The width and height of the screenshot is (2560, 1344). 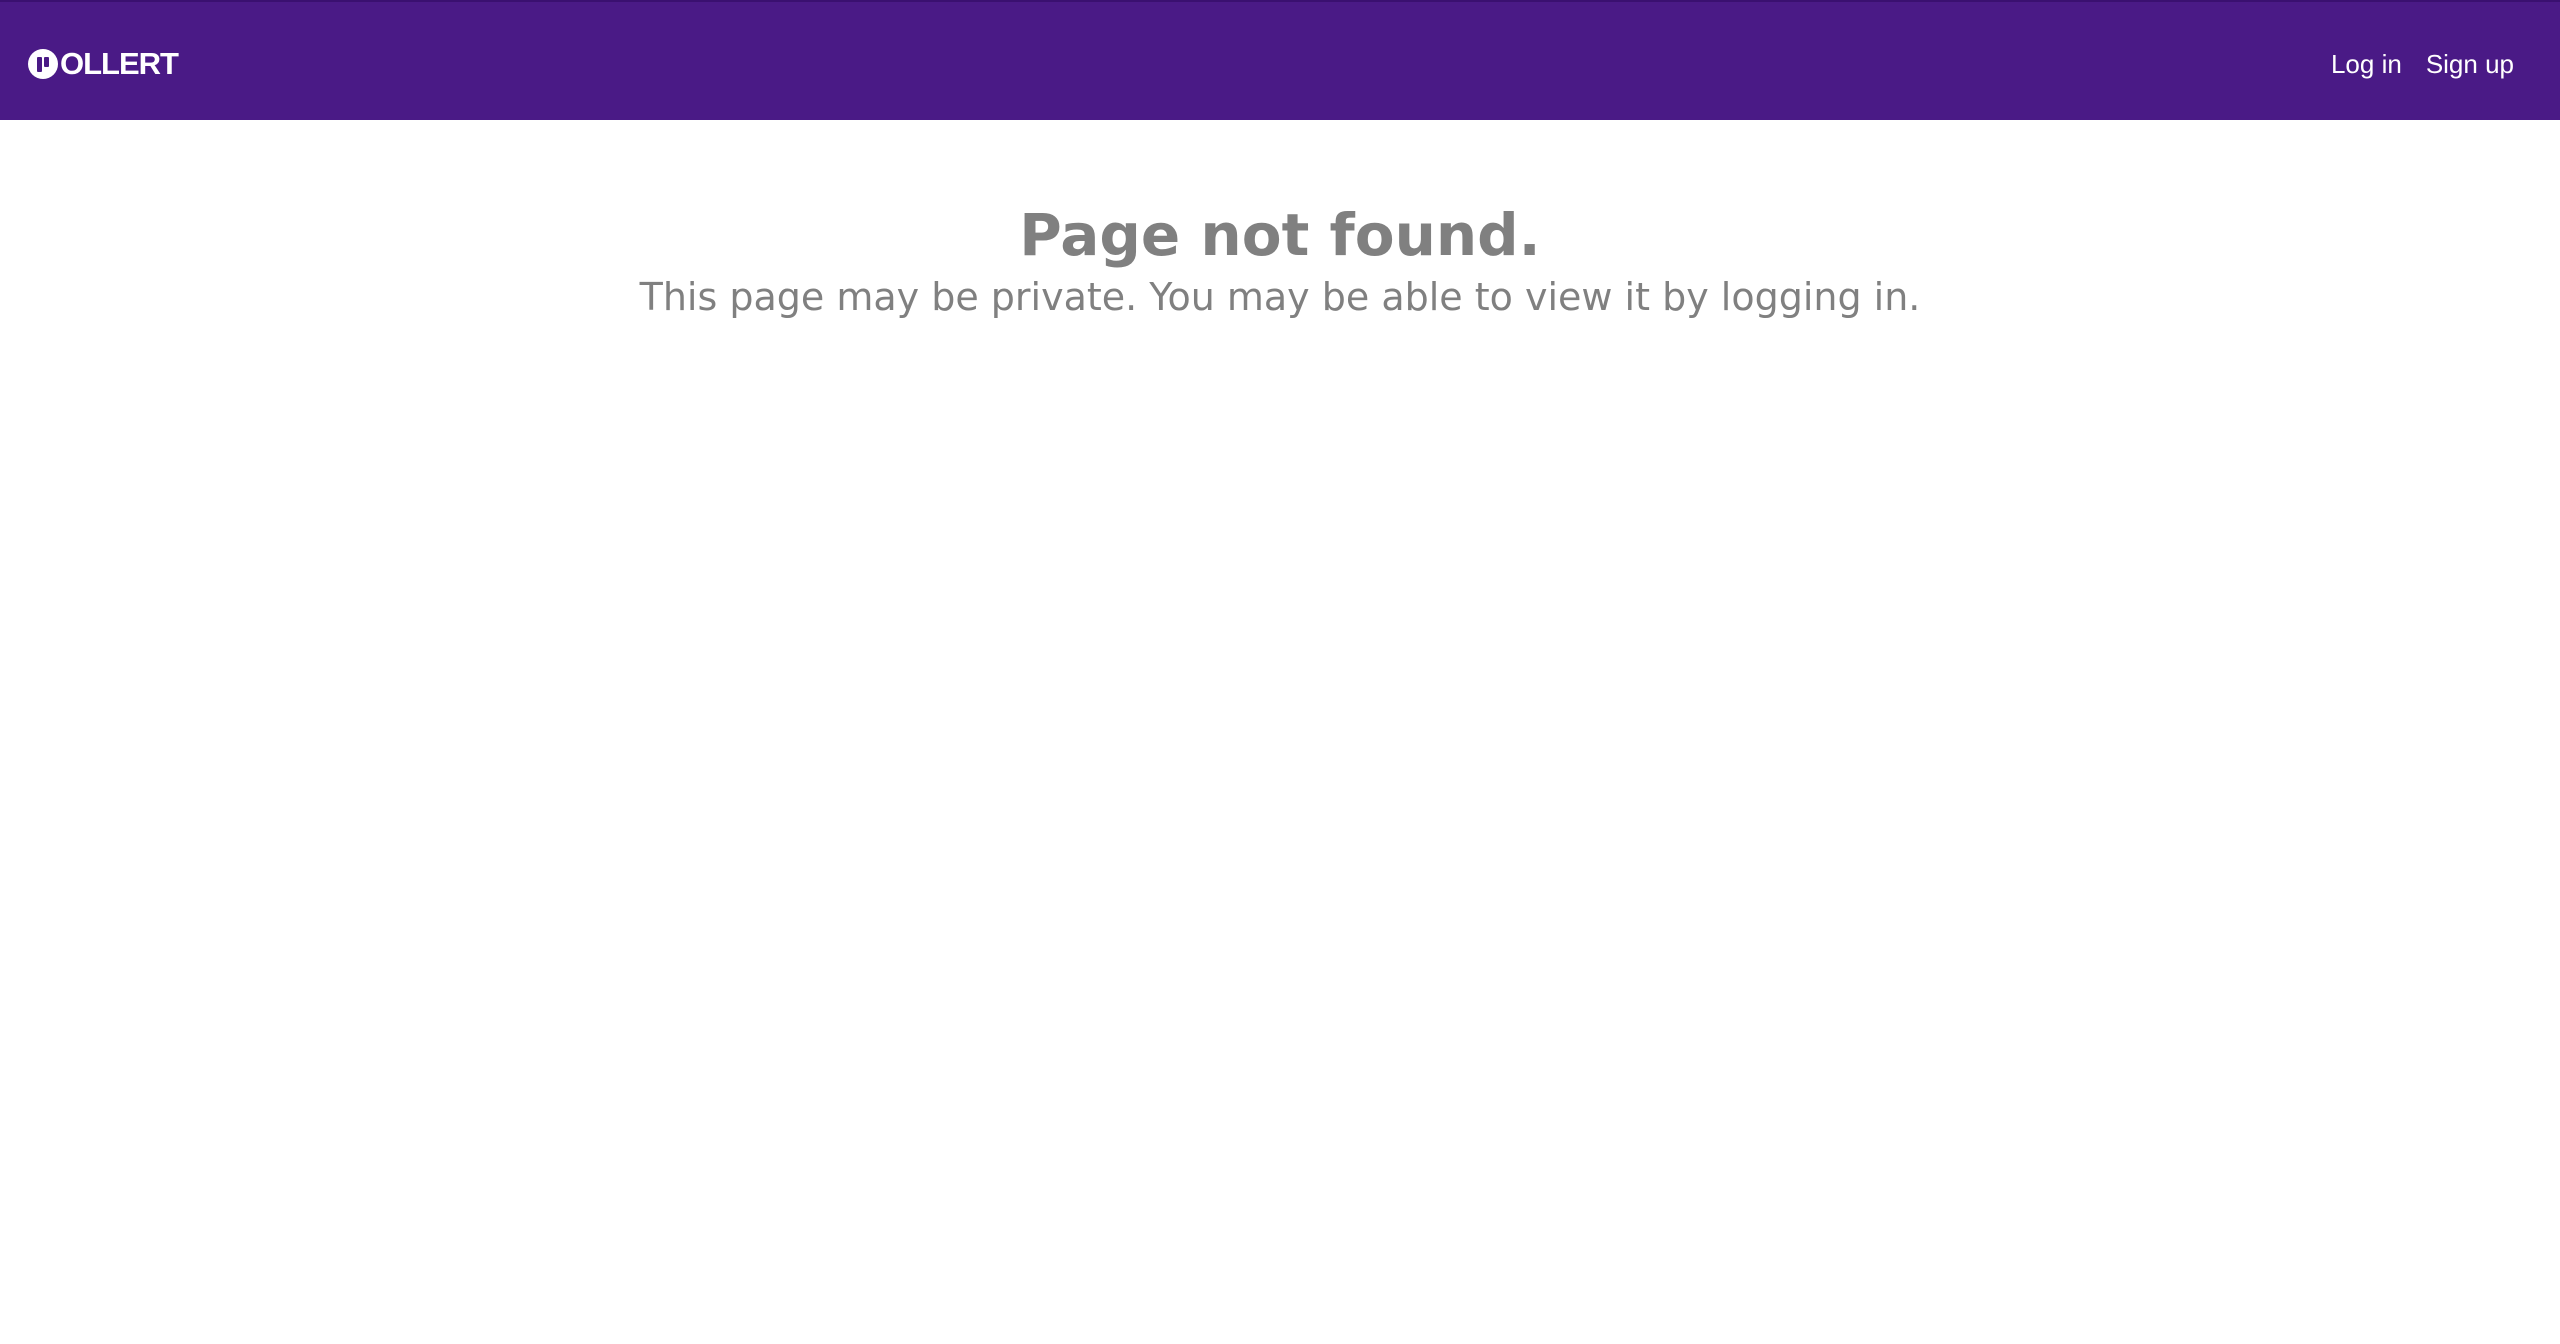 I want to click on signup-link: Sign up, so click(x=2470, y=64).